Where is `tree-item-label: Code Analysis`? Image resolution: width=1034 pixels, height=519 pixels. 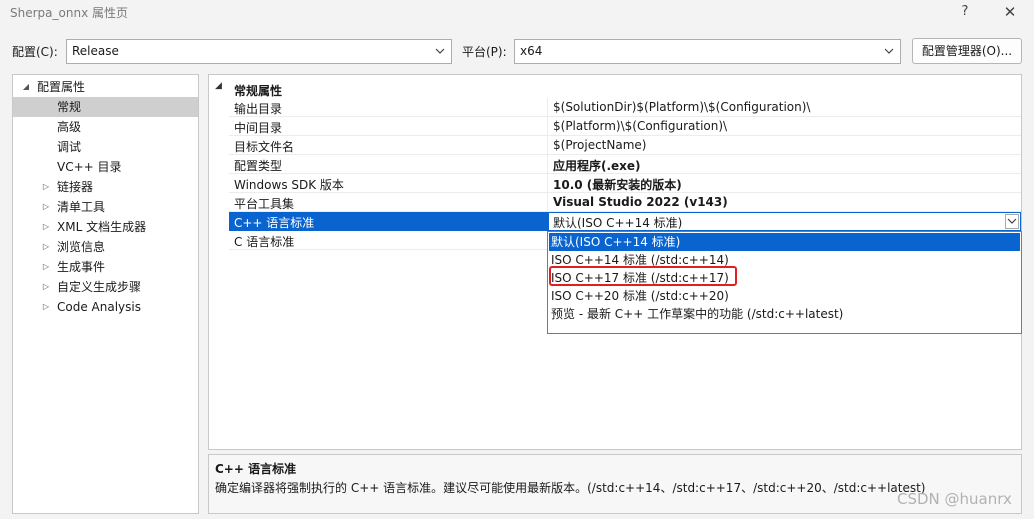 tree-item-label: Code Analysis is located at coordinates (99, 307).